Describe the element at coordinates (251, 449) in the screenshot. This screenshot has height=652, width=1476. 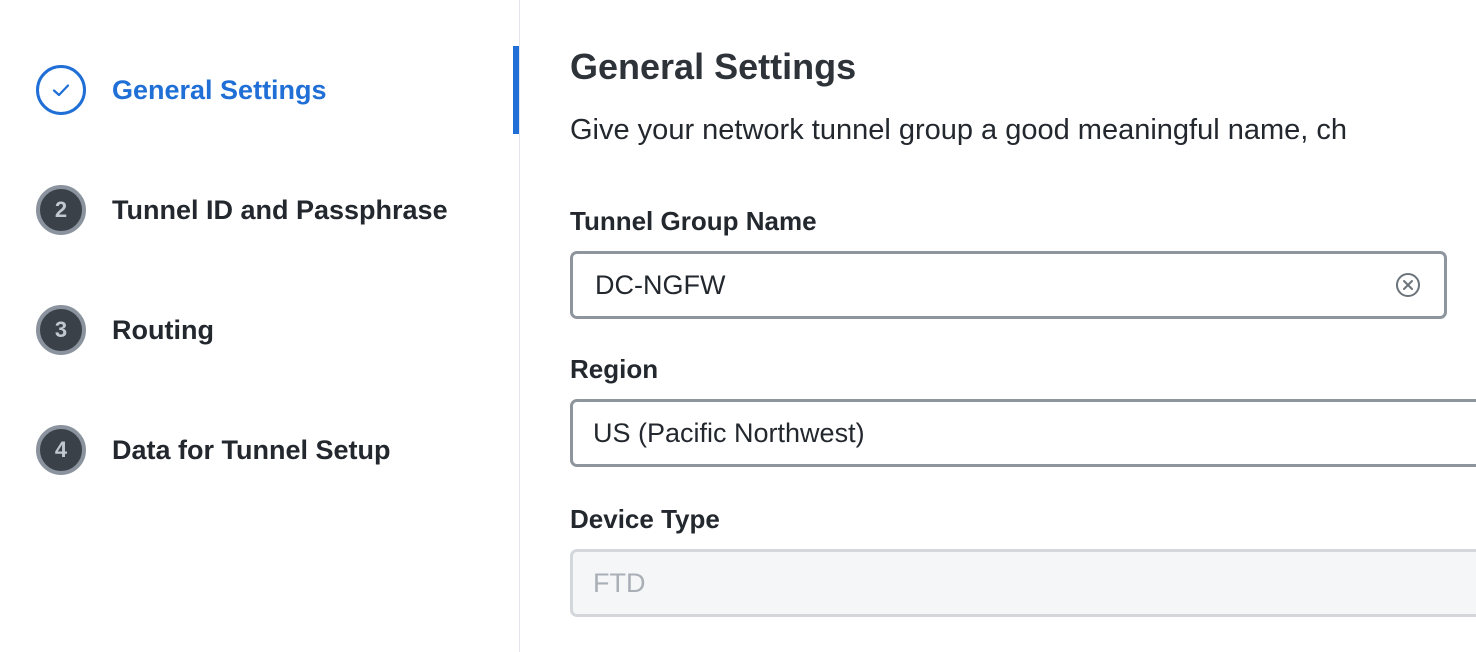
I see `step-label: Data for Tunnel Setup` at that location.